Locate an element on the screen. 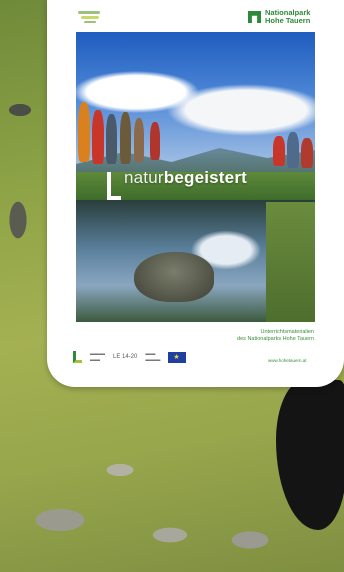 This screenshot has height=572, width=344. ministry-text: ▬▬▬ ▬▬ is located at coordinates (97, 357).